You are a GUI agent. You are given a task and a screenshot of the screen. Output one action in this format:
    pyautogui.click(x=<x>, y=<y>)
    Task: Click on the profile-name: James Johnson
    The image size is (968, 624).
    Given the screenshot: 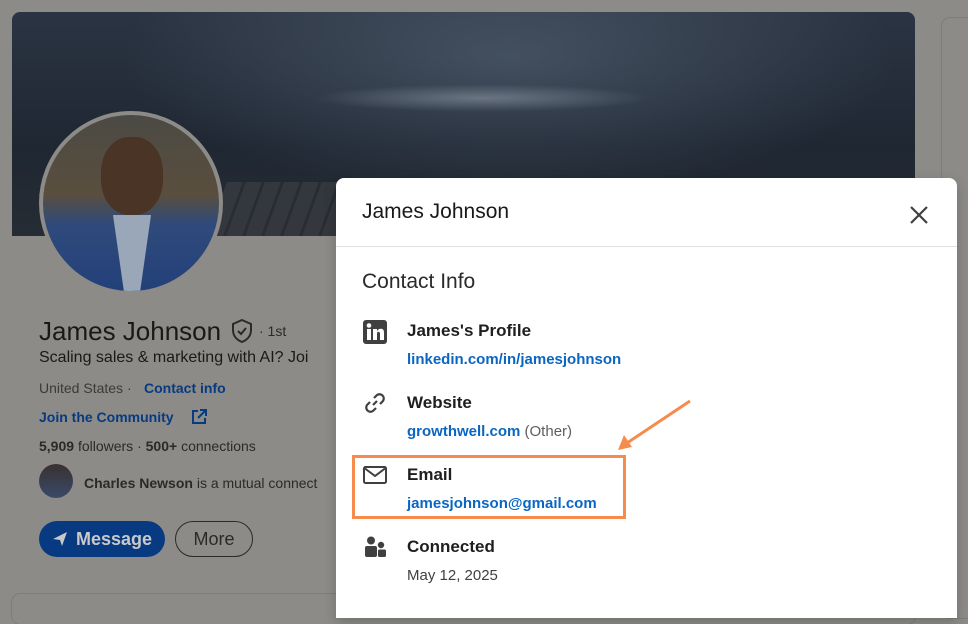 What is the action you would take?
    pyautogui.click(x=130, y=331)
    